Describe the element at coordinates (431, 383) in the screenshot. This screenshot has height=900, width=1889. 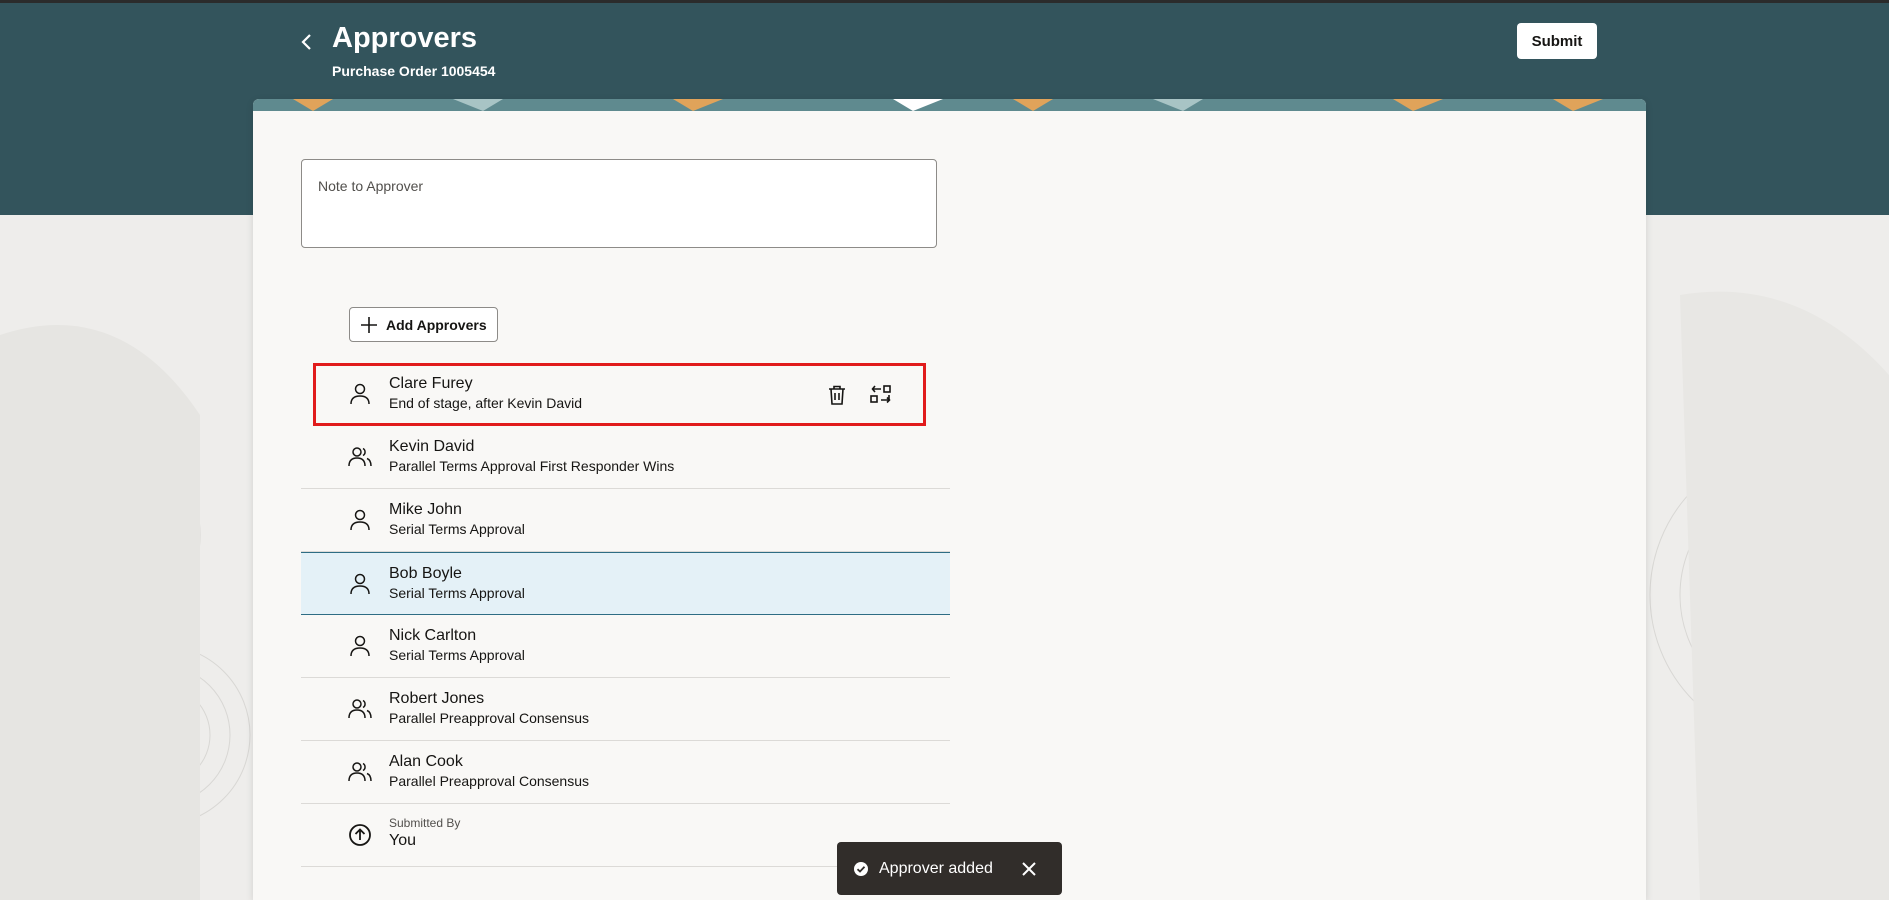
I see `approver-name: Clare Furey` at that location.